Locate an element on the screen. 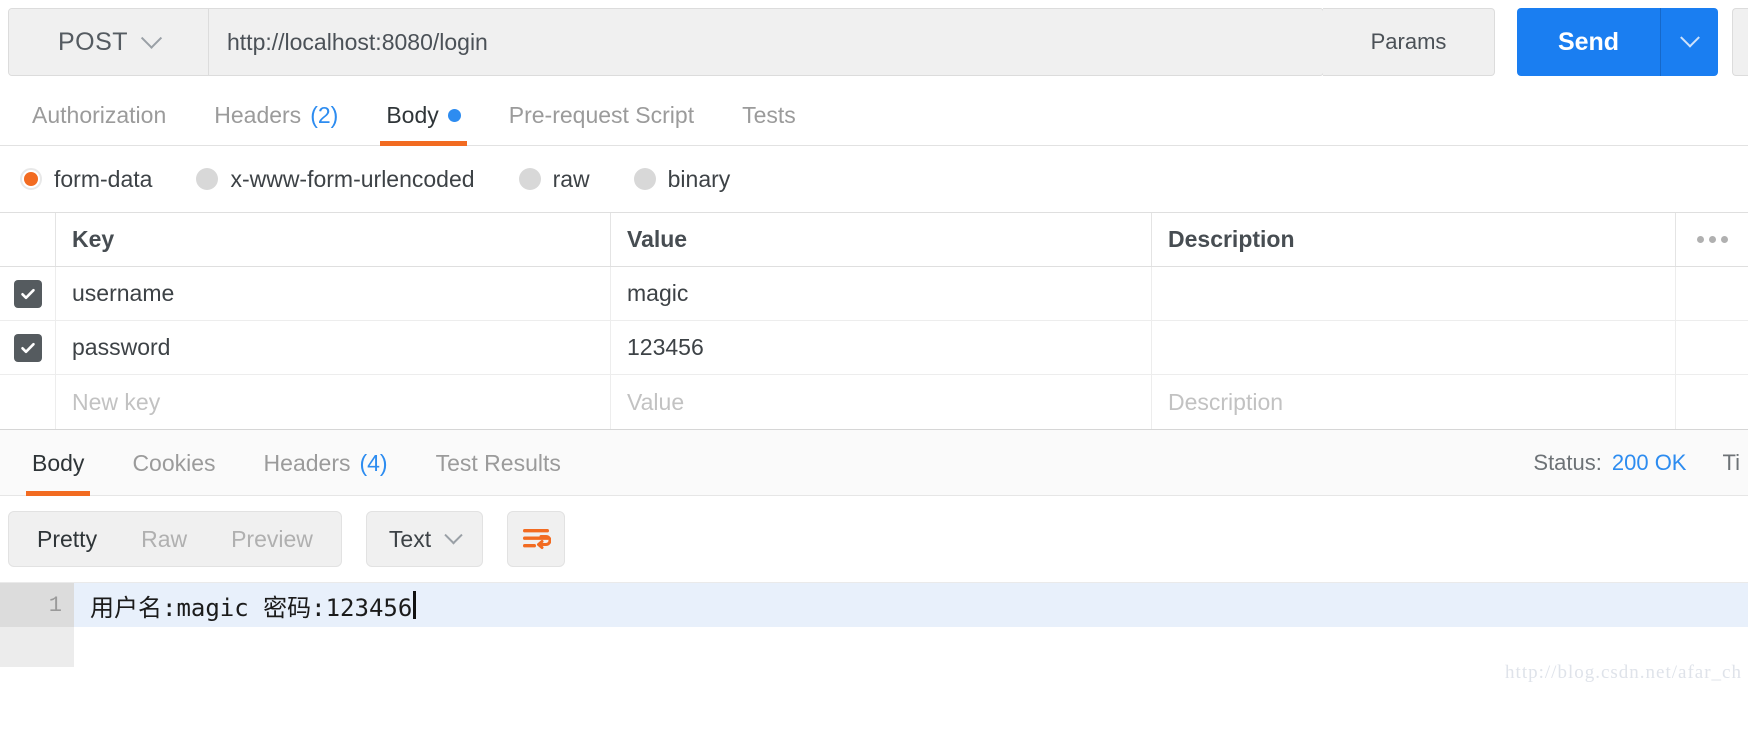 The width and height of the screenshot is (1748, 742). tab-label: Authorization is located at coordinates (99, 114).